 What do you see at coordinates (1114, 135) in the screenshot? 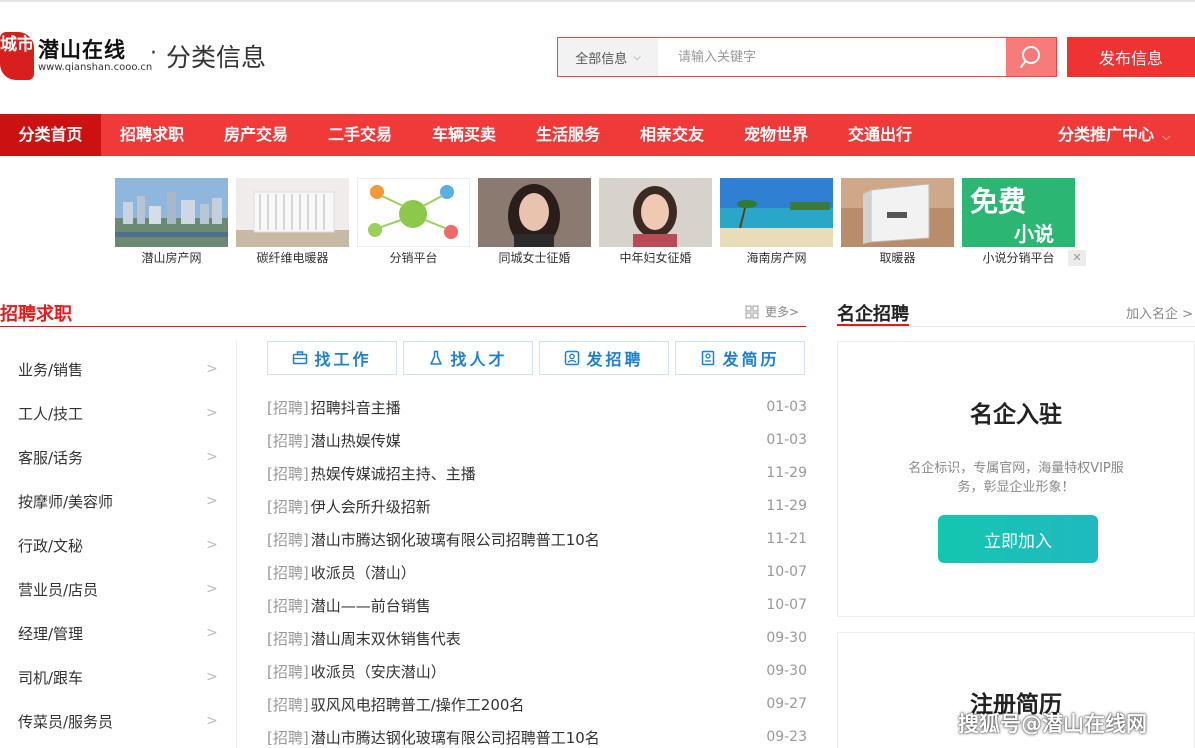
I see `nav-promo-center: 分类推广中心 ⌵` at bounding box center [1114, 135].